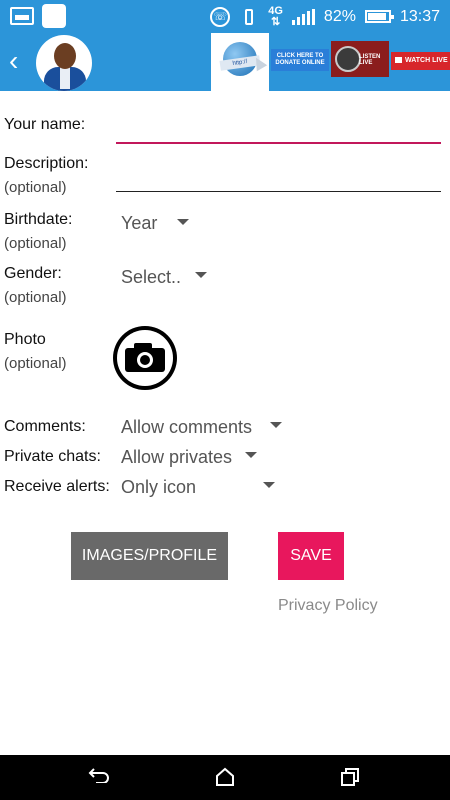 This screenshot has height=800, width=450. I want to click on signal-icon, so click(303, 16).